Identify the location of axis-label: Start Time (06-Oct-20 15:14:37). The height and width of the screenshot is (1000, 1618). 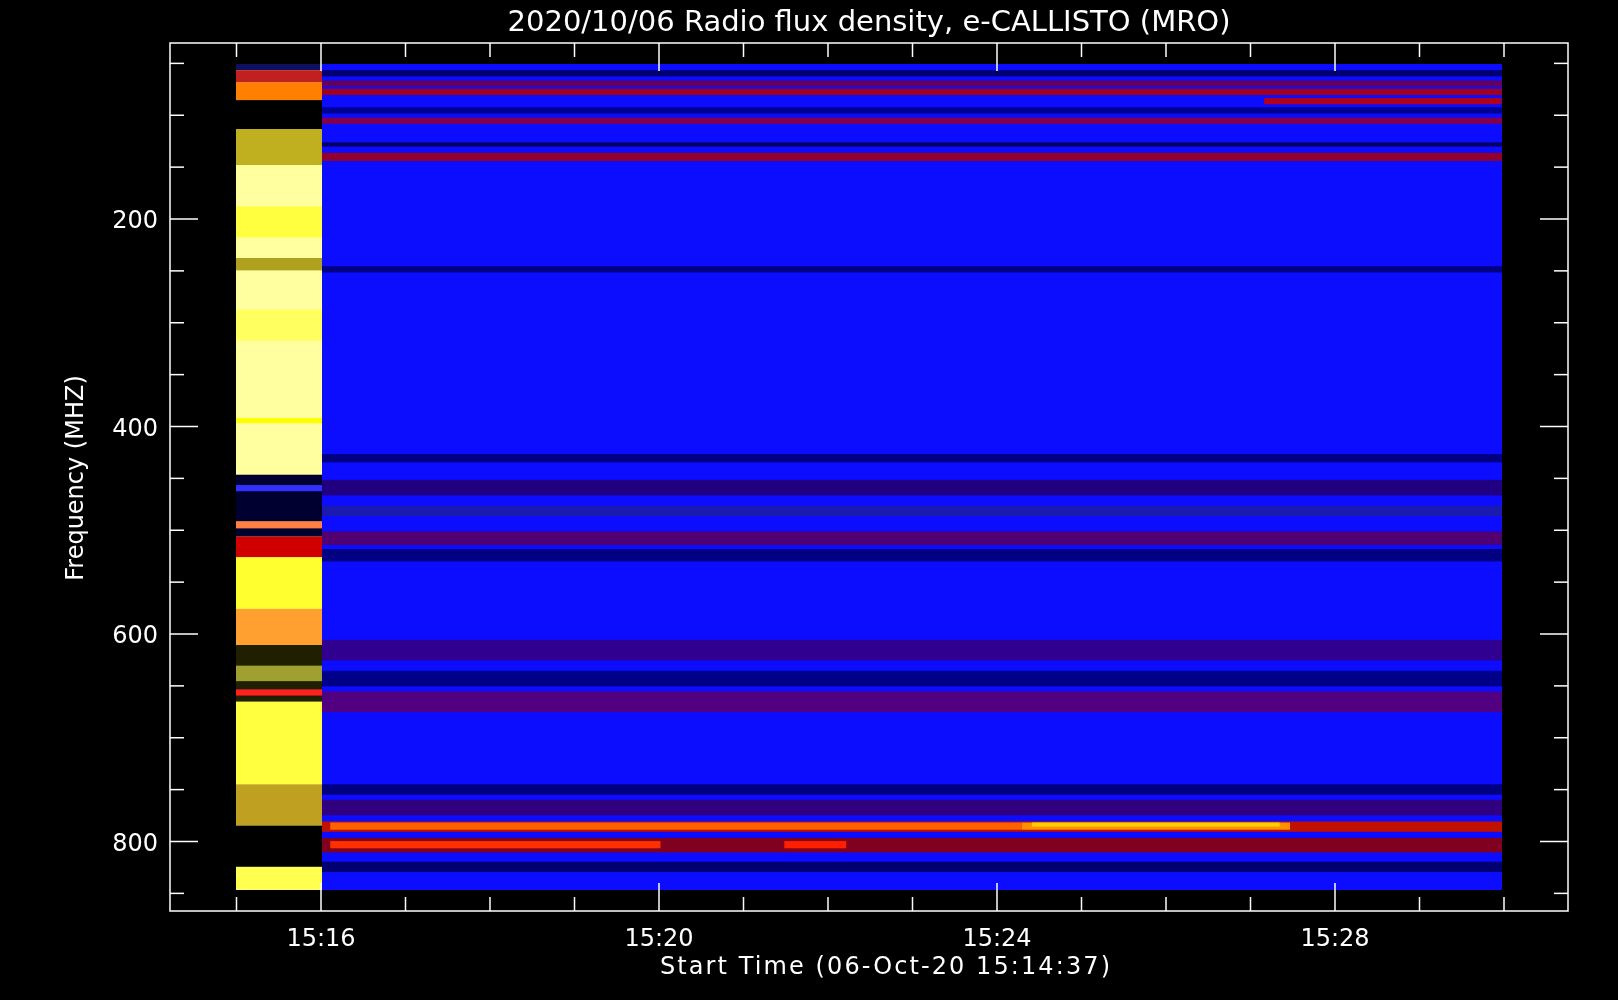
(885, 966).